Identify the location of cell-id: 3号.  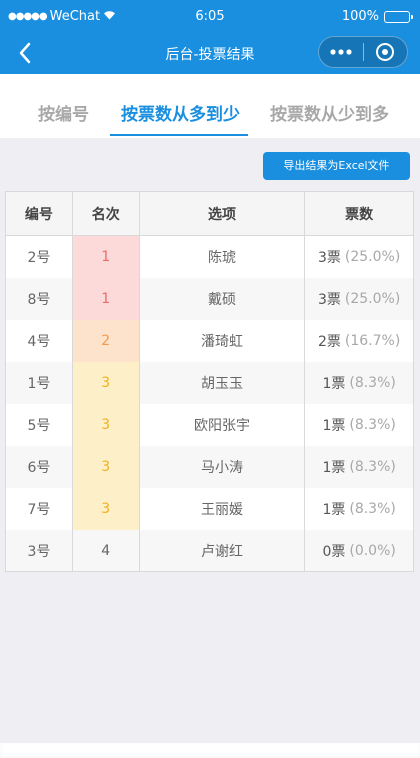
(39, 550).